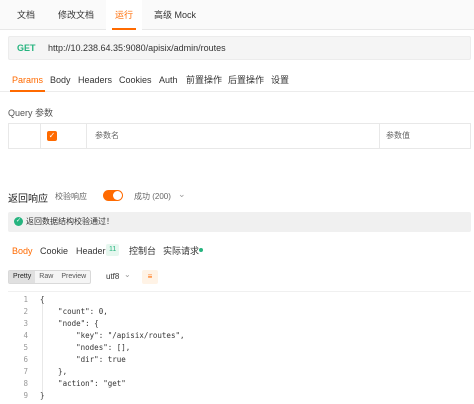  What do you see at coordinates (152, 196) in the screenshot?
I see `status-text: 成功 (200)` at bounding box center [152, 196].